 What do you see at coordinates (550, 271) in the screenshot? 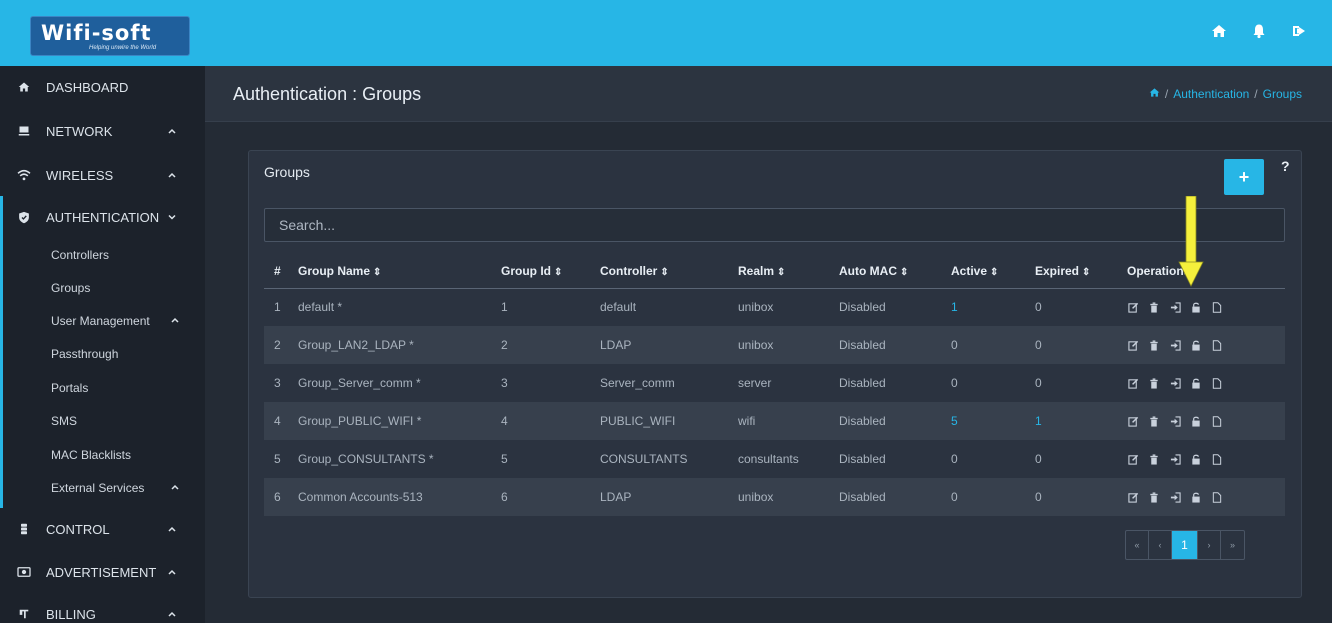
I see `column-header-group-id: Group Id ⇕` at bounding box center [550, 271].